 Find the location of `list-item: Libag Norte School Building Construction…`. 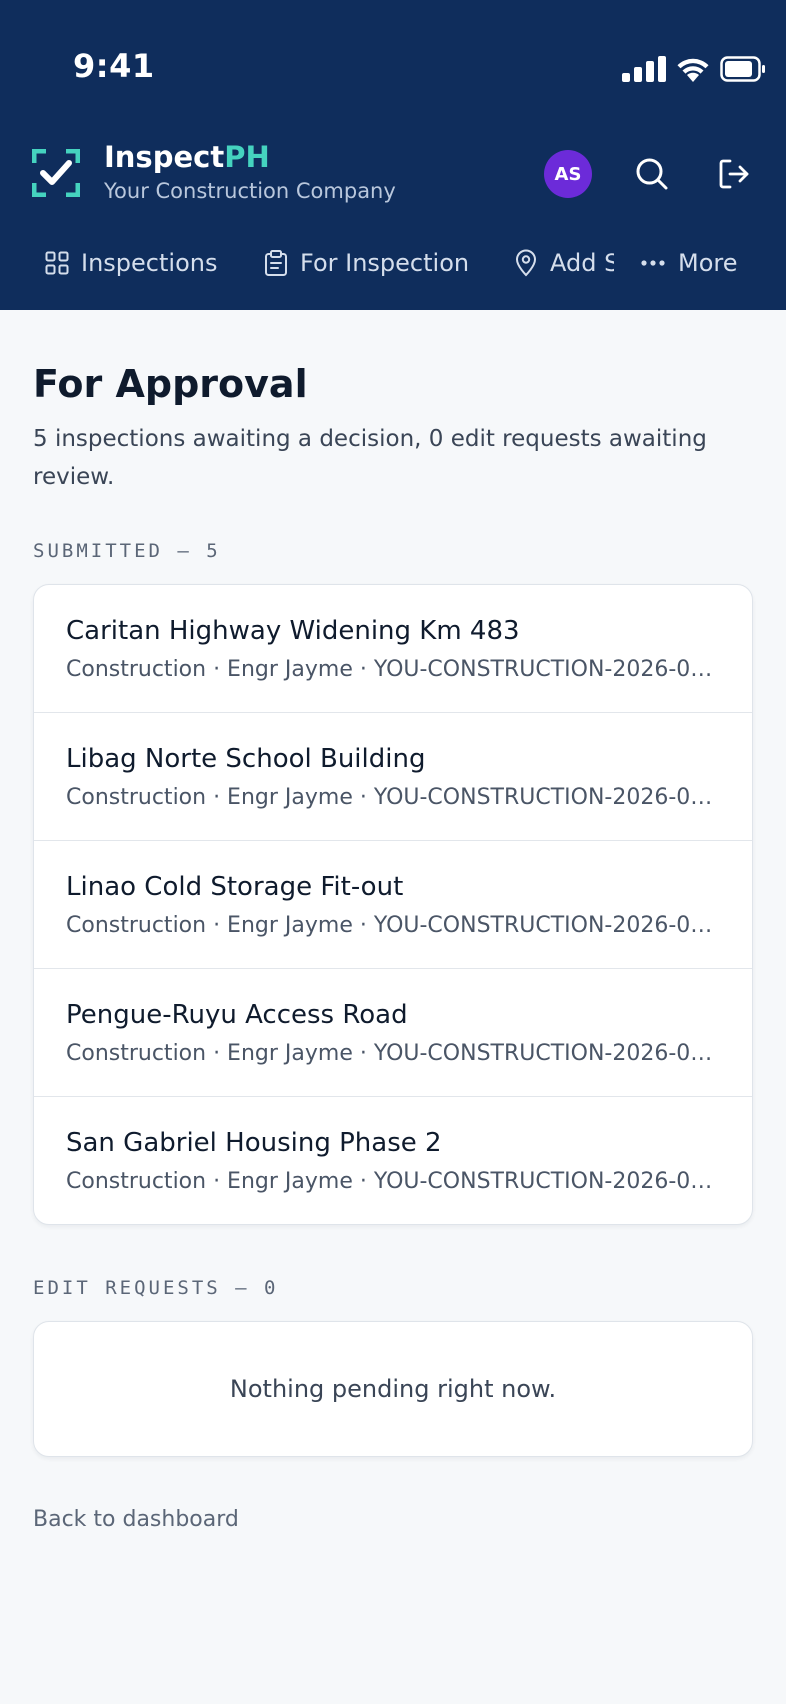

list-item: Libag Norte School Building Construction… is located at coordinates (393, 777).